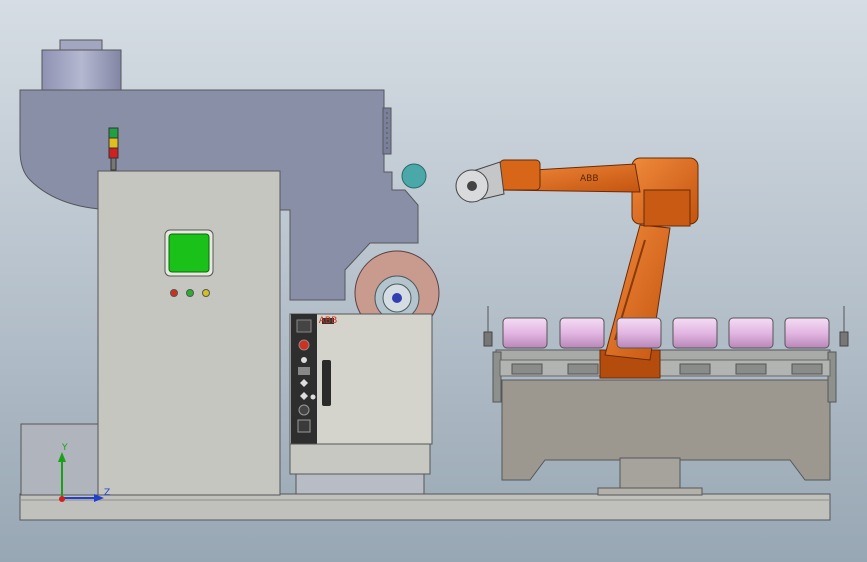 The height and width of the screenshot is (562, 867). I want to click on indicator-light-red, so click(174, 293).